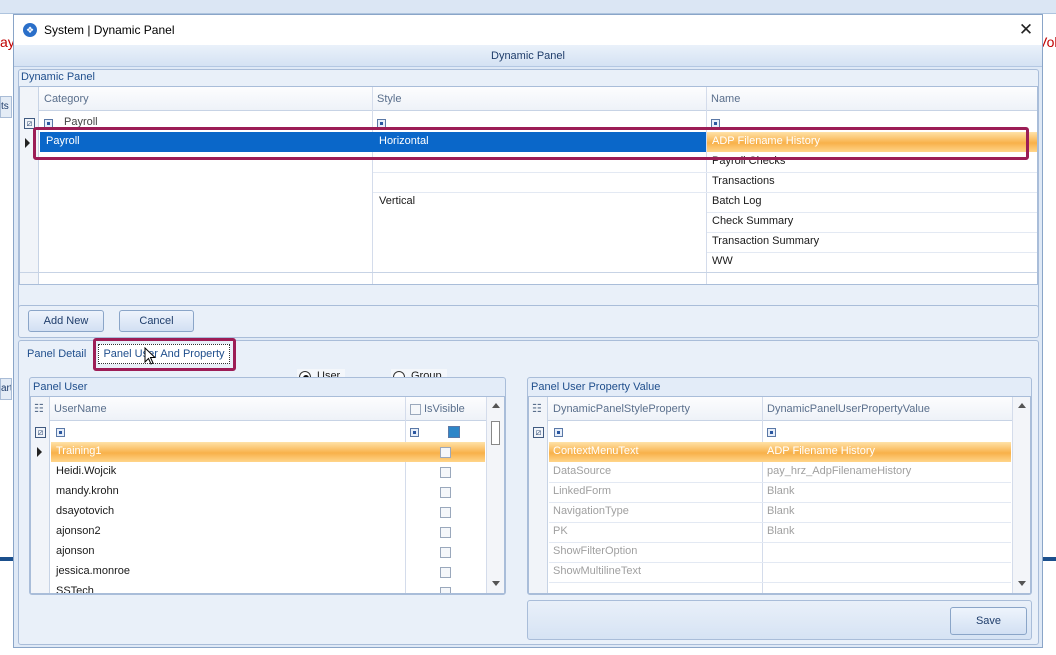 The height and width of the screenshot is (655, 1056). Describe the element at coordinates (156, 321) in the screenshot. I see `cancel-button: Cancel` at that location.